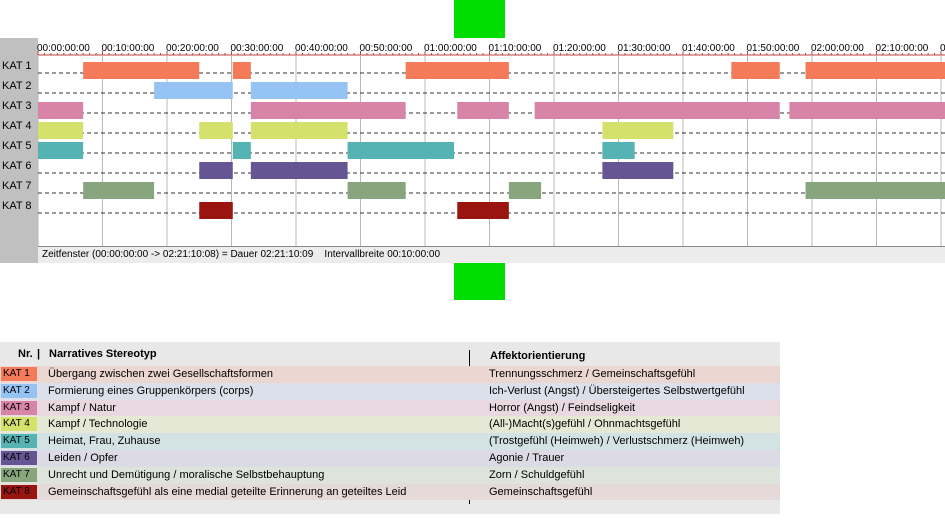 This screenshot has width=945, height=530. What do you see at coordinates (902, 48) in the screenshot?
I see `tick-label: 02:10:00:00` at bounding box center [902, 48].